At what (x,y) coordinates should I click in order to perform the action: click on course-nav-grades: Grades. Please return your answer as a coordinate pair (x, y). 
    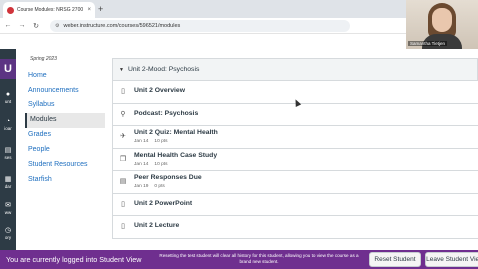
    Looking at the image, I should click on (39, 134).